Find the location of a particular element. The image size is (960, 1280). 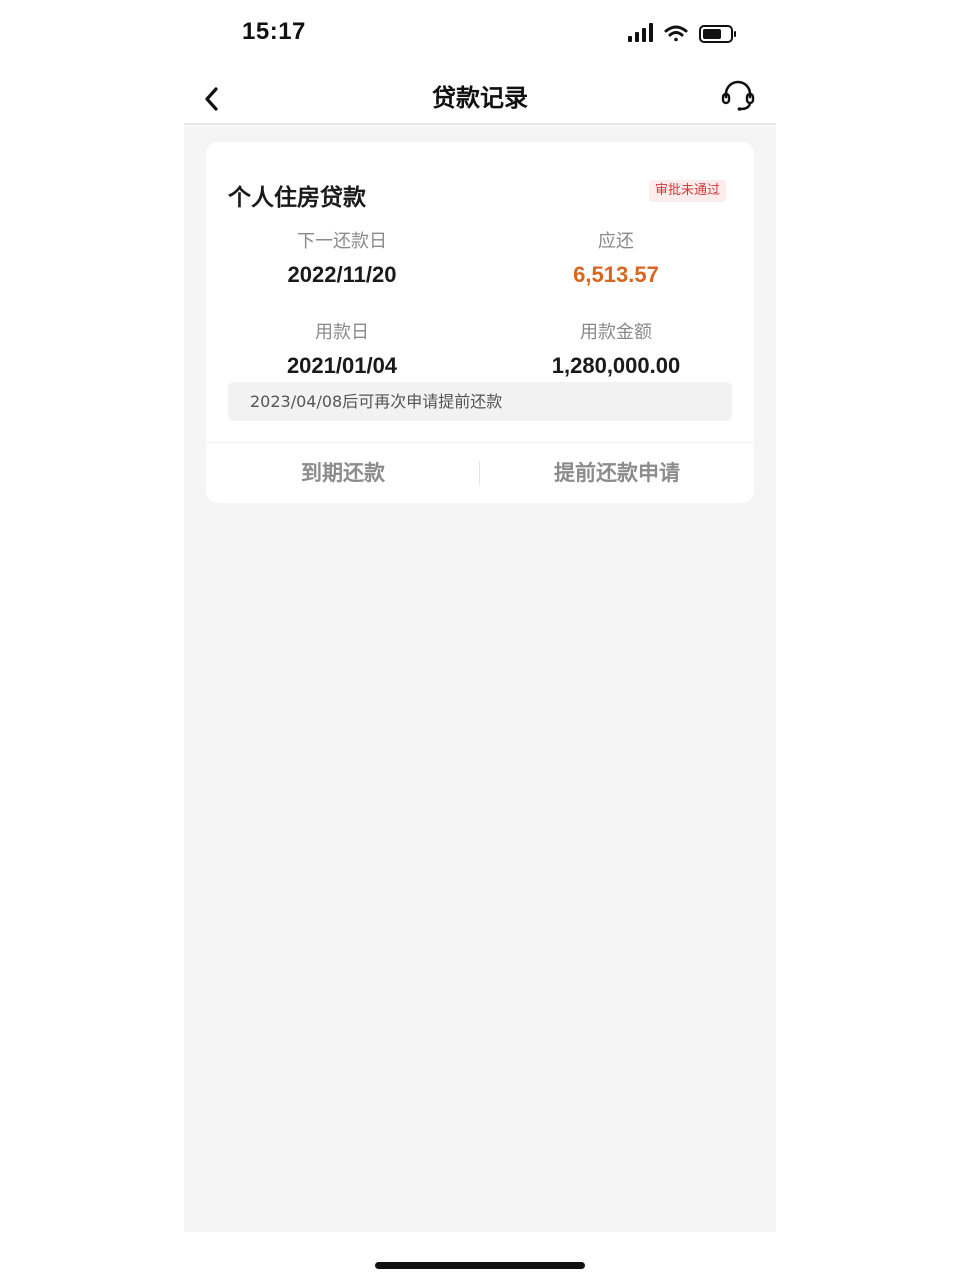

action-row: 到期还款 提前还款申请 is located at coordinates (480, 473).